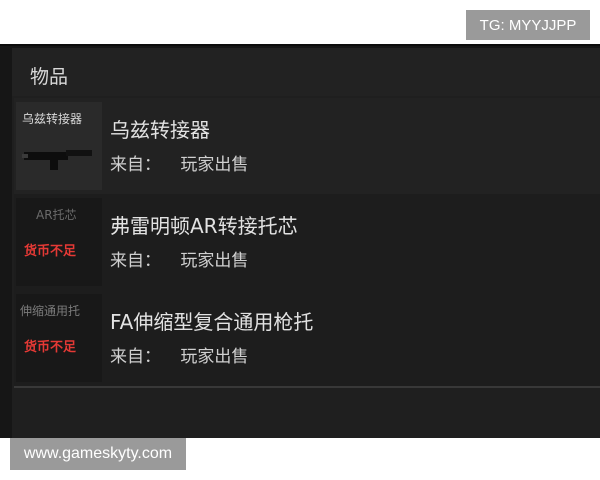 This screenshot has width=600, height=480. What do you see at coordinates (98, 454) in the screenshot?
I see `site-watermark: www.gameskyty.com` at bounding box center [98, 454].